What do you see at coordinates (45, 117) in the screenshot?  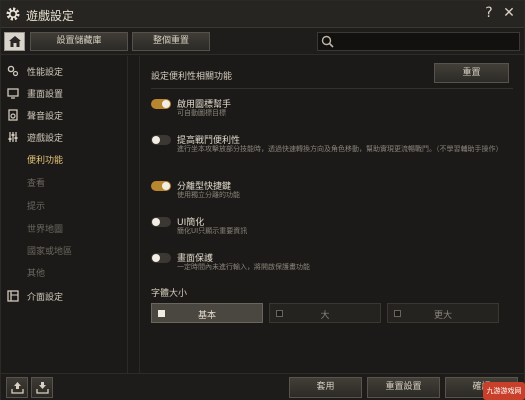 I see `sidebar-item-label: 聲音設定` at bounding box center [45, 117].